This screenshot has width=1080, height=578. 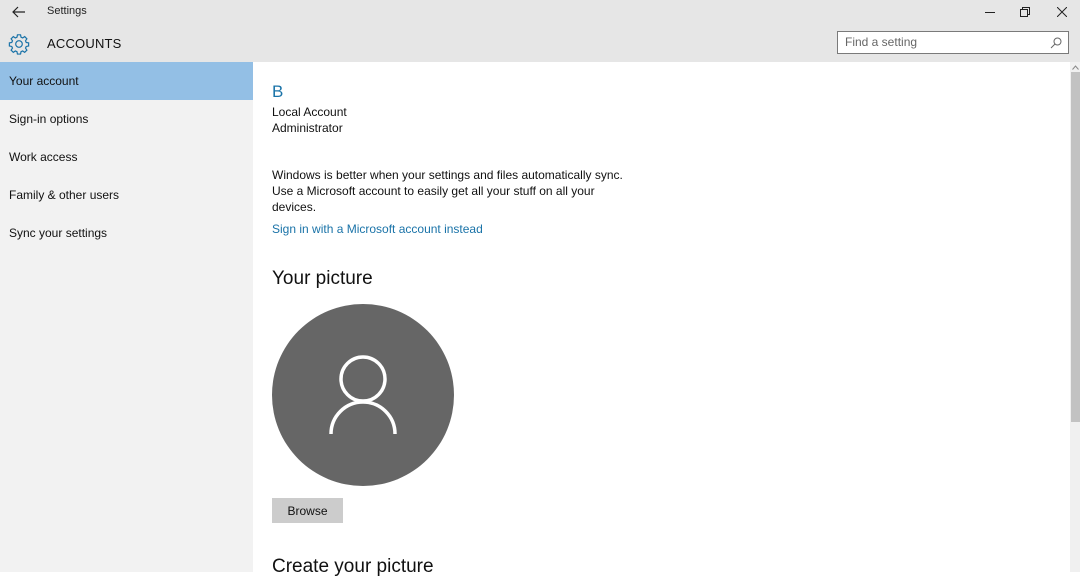 I want to click on back-arrow-icon, so click(x=18, y=12).